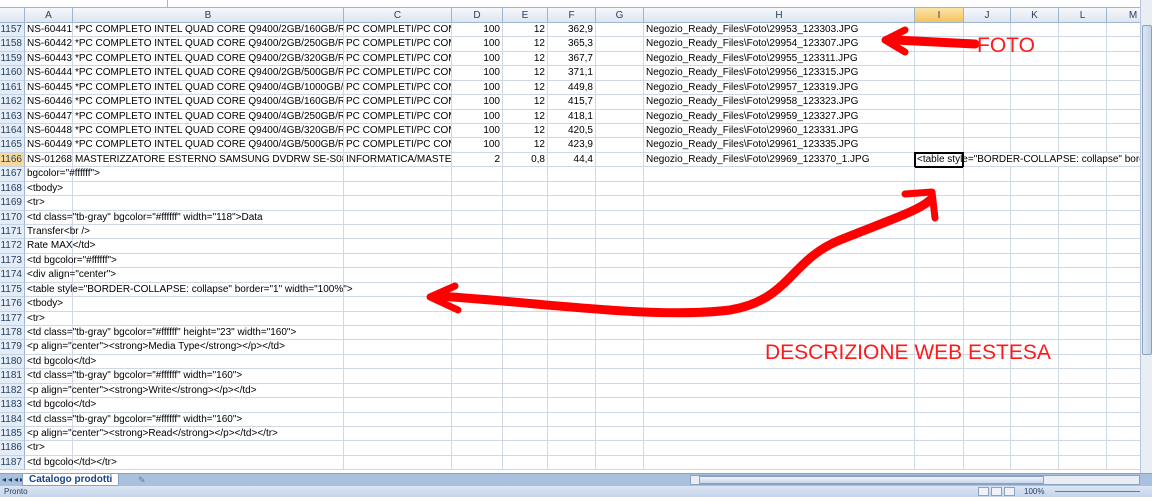  I want to click on cell-G1174, so click(620, 275).